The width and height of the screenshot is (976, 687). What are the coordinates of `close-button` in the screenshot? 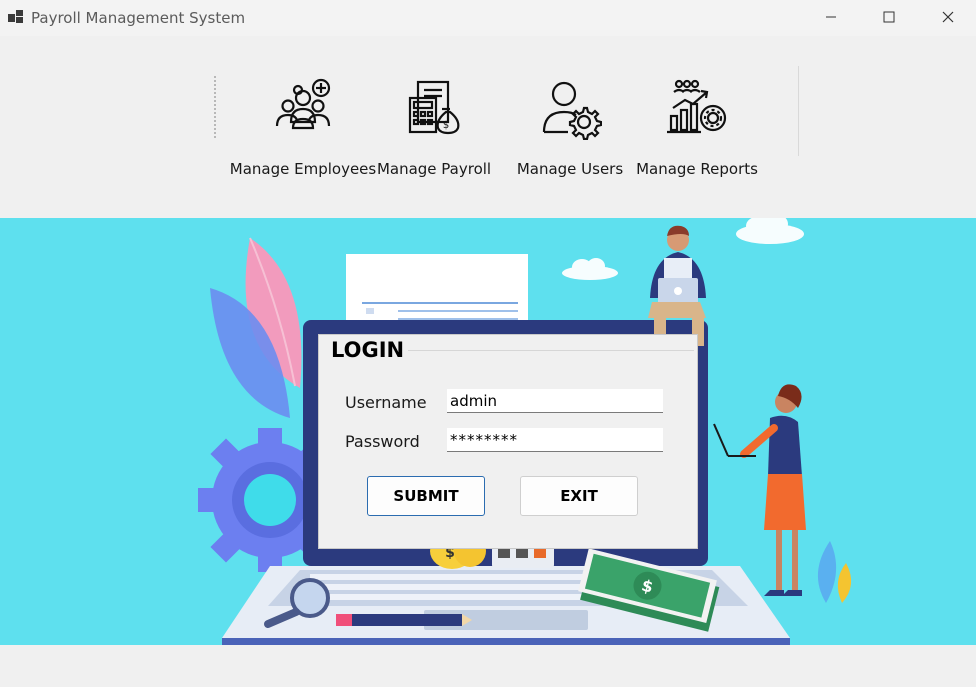 It's located at (948, 17).